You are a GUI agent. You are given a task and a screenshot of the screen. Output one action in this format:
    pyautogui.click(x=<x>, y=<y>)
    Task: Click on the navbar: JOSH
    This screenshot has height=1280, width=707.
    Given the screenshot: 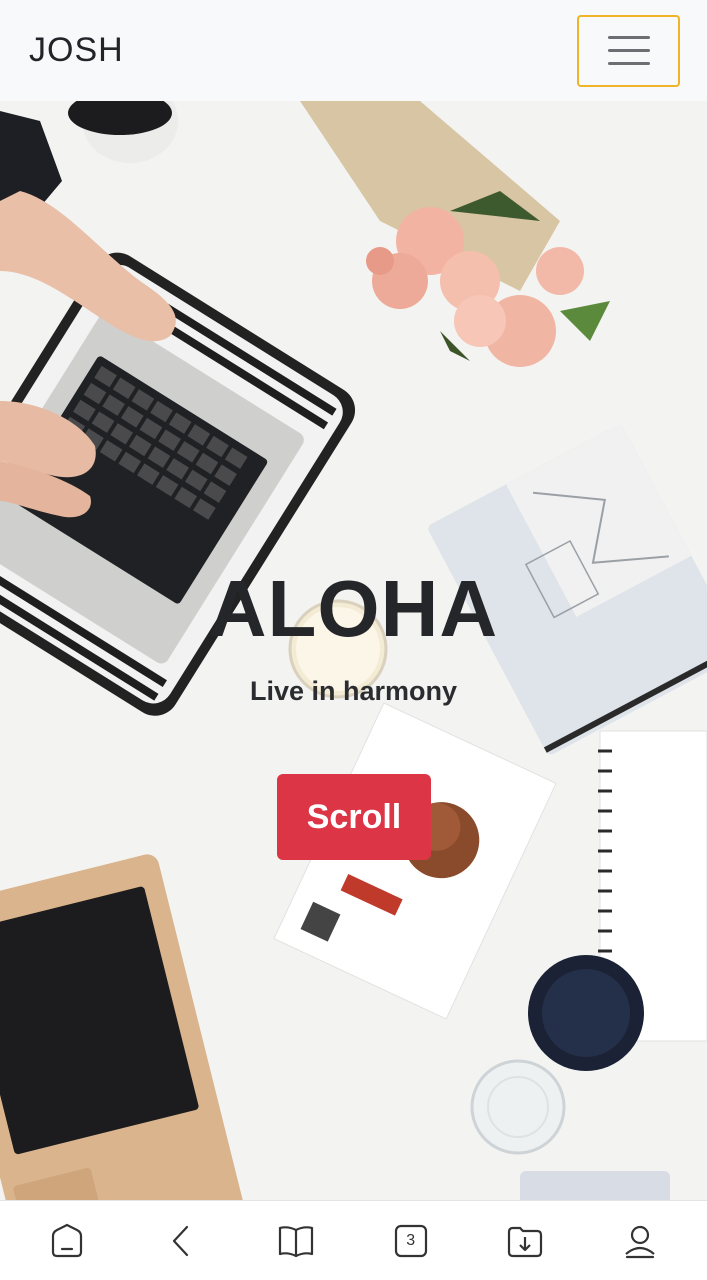 What is the action you would take?
    pyautogui.click(x=353, y=50)
    